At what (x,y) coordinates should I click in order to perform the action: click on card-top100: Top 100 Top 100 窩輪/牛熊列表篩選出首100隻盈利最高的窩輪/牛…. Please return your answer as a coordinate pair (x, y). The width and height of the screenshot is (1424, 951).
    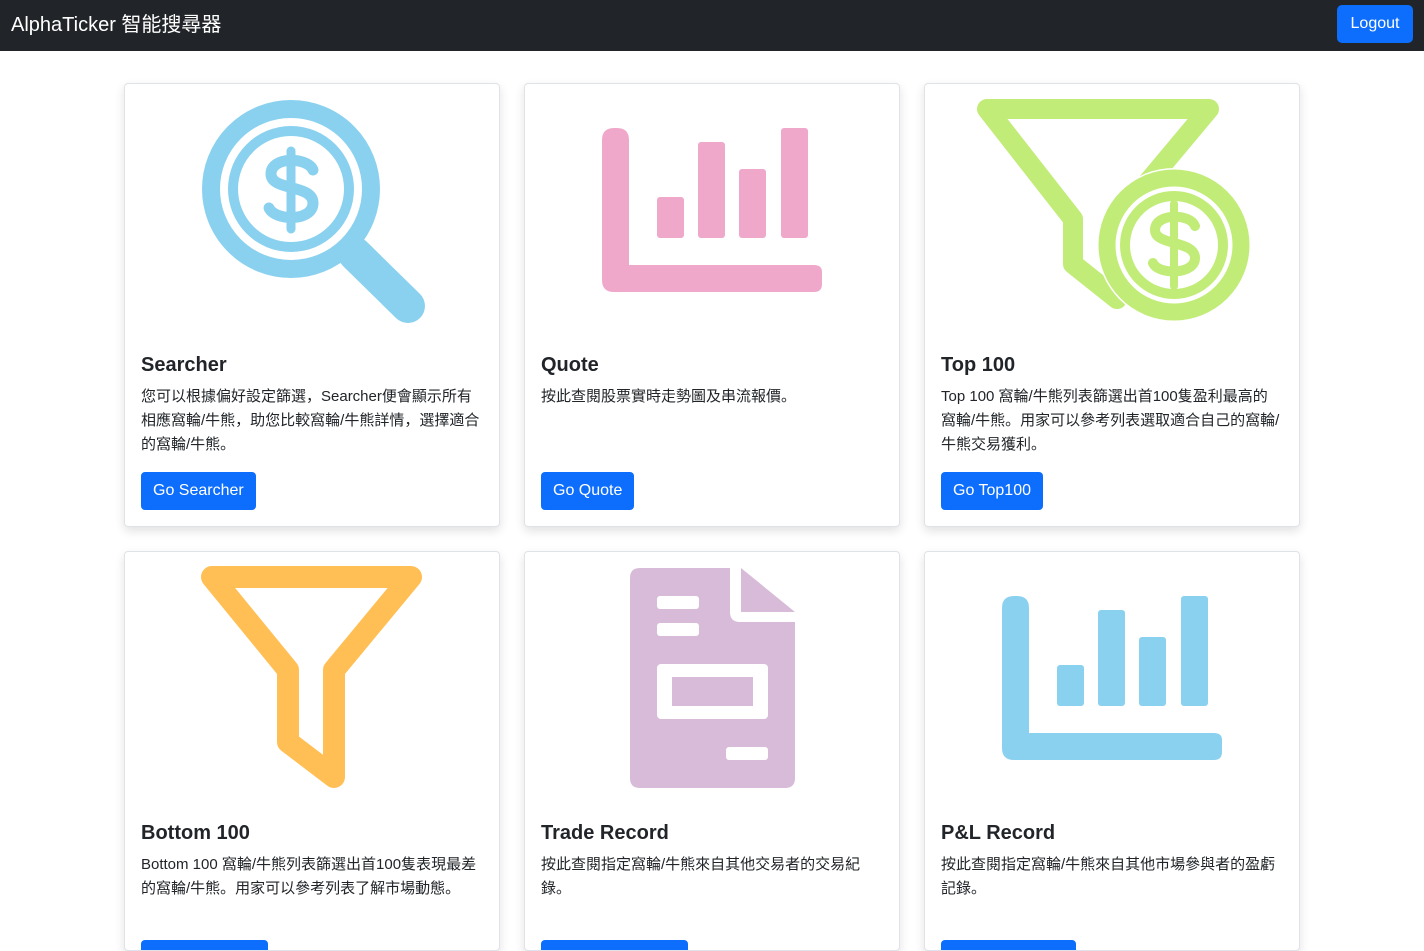
    Looking at the image, I should click on (1112, 305).